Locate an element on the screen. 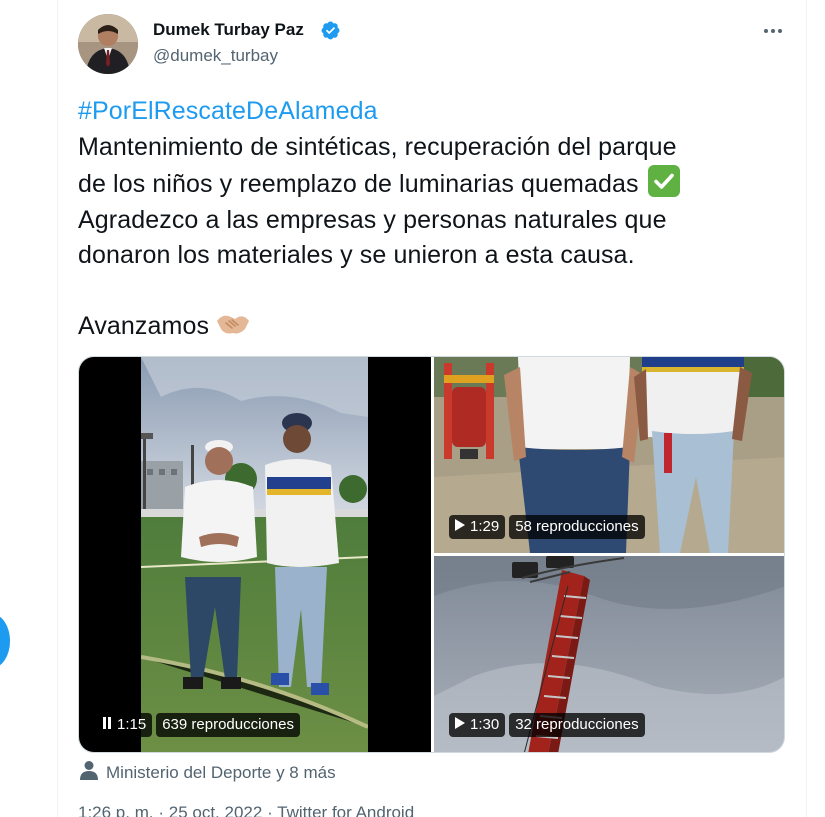  video-1-duration: 1:15 is located at coordinates (132, 724).